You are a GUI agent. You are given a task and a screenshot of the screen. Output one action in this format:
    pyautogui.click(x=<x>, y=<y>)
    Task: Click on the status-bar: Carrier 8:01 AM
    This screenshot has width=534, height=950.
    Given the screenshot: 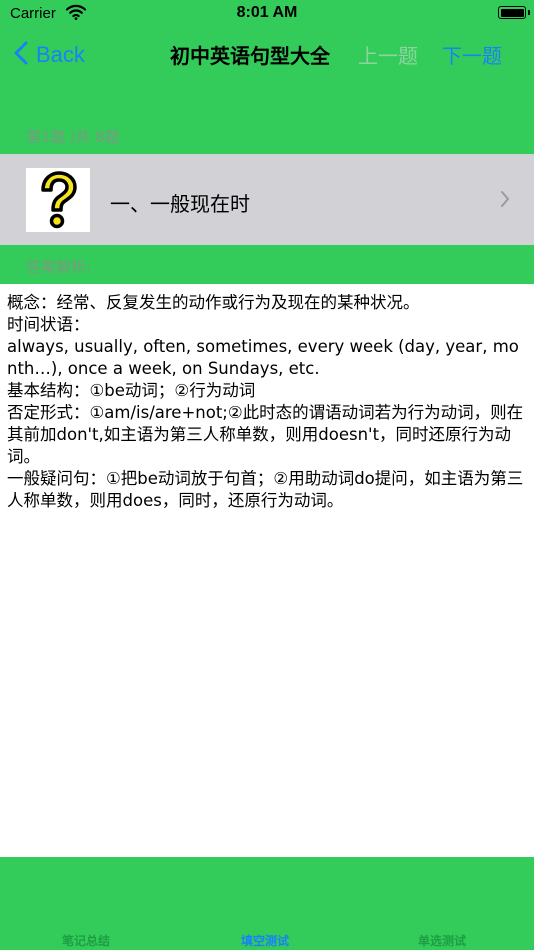 What is the action you would take?
    pyautogui.click(x=267, y=14)
    